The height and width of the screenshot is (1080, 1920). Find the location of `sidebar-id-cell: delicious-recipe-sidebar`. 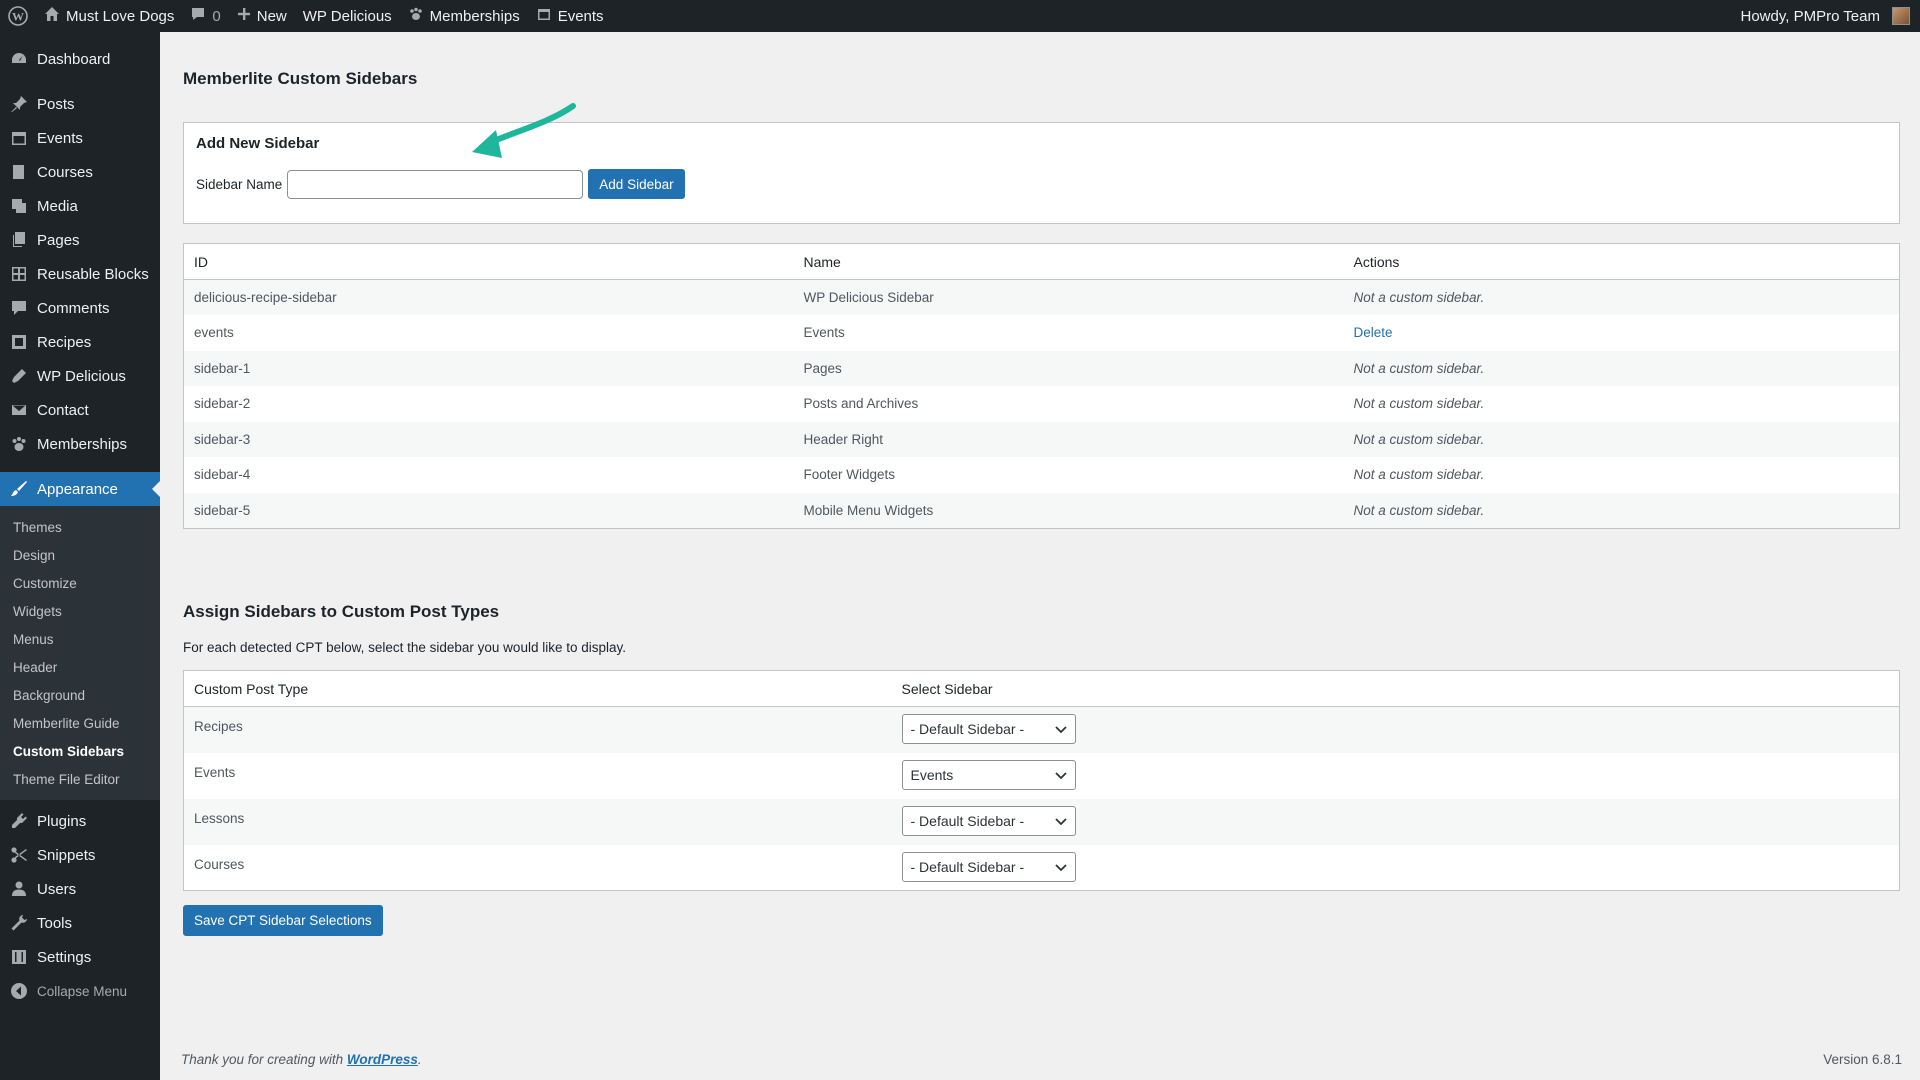

sidebar-id-cell: delicious-recipe-sidebar is located at coordinates (265, 297).